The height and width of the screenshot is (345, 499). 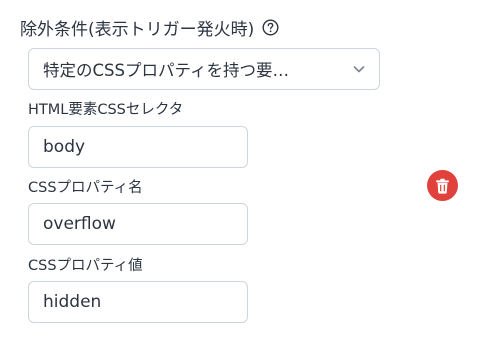 I want to click on trash-icon, so click(x=442, y=186).